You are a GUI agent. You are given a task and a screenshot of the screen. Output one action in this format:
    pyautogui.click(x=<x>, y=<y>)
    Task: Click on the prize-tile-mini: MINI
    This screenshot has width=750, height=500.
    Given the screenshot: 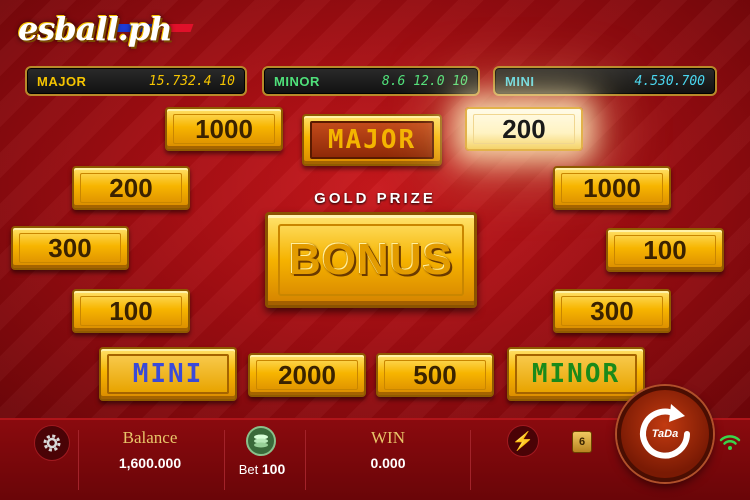 What is the action you would take?
    pyautogui.click(x=168, y=374)
    